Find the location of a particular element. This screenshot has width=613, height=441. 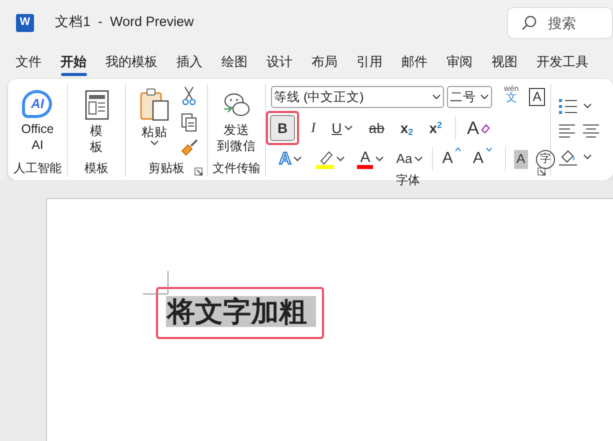

up-chevron-icon is located at coordinates (457, 149).